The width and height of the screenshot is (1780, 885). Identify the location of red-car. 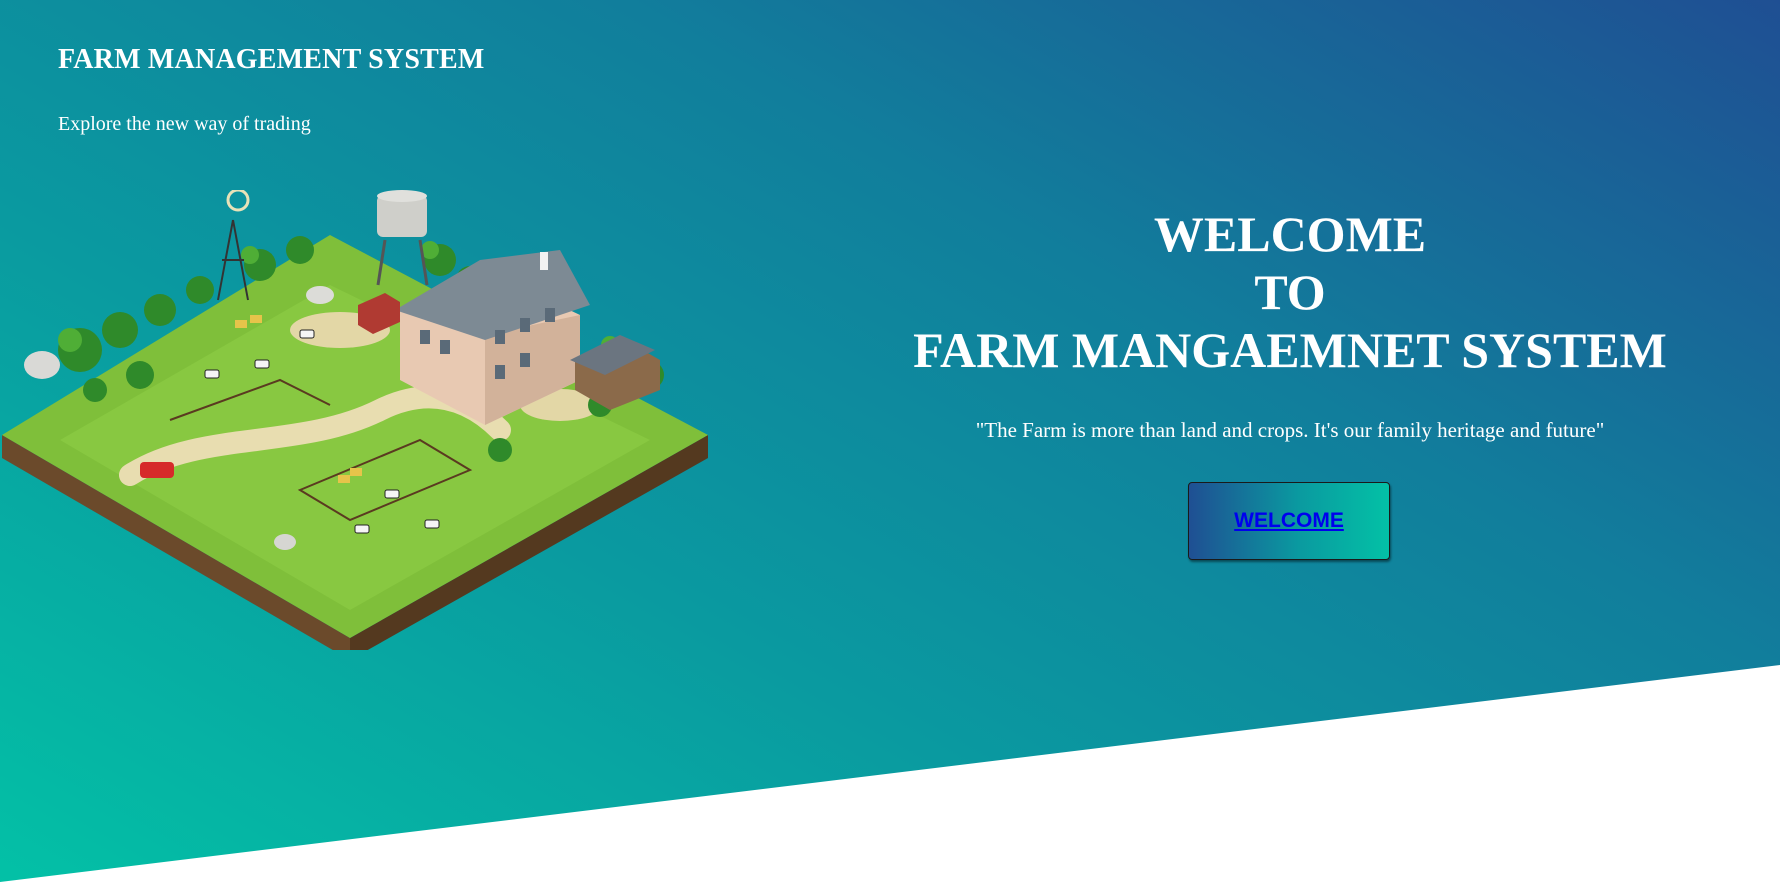
(157, 470).